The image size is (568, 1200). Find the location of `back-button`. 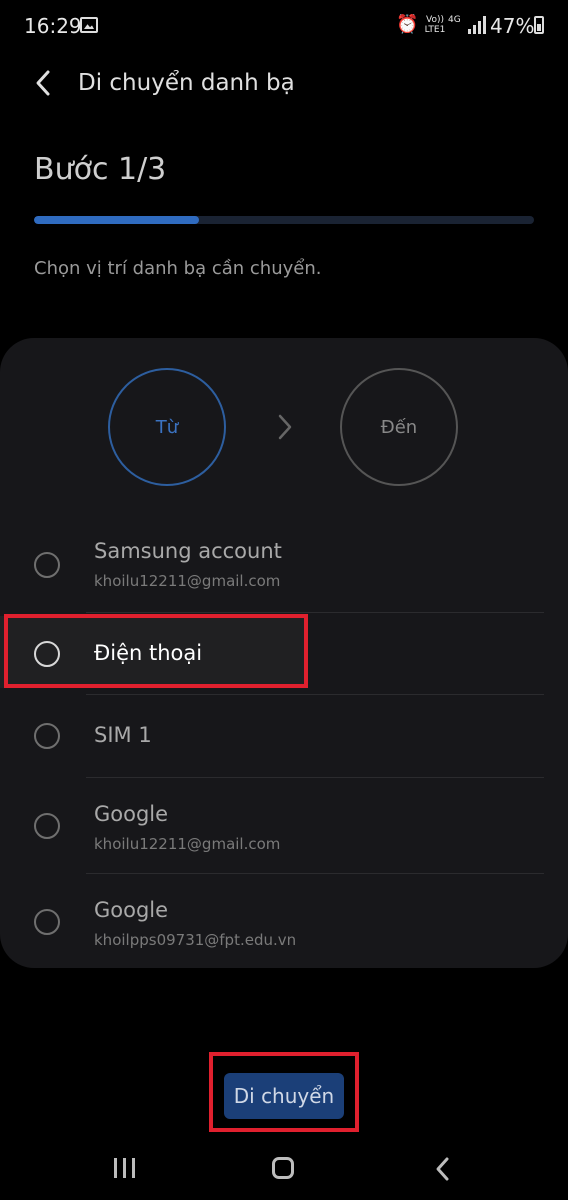

back-button is located at coordinates (45, 83).